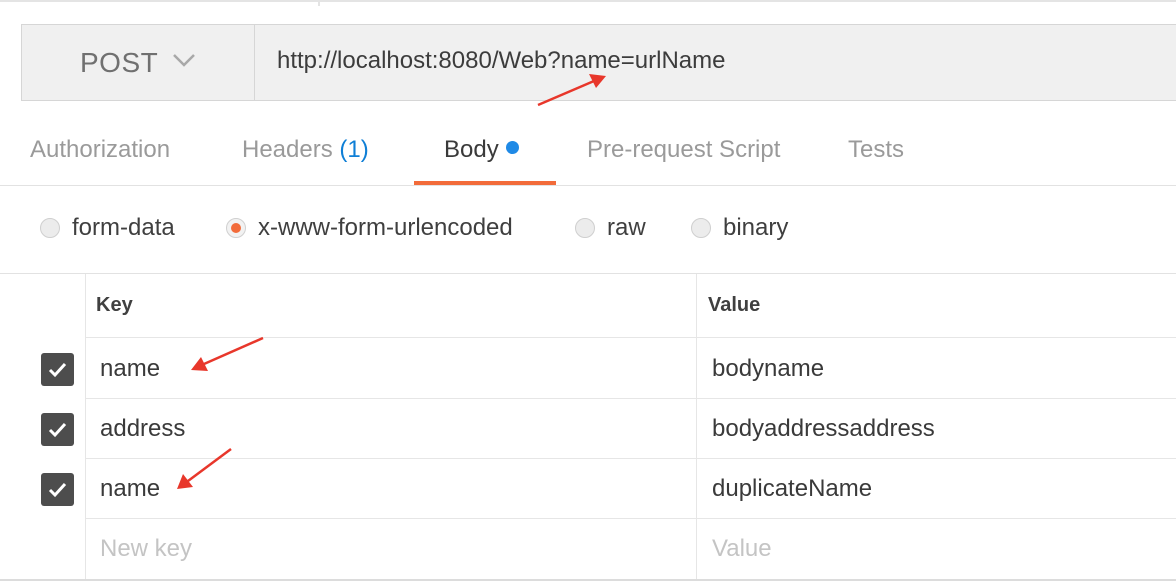  What do you see at coordinates (471, 149) in the screenshot?
I see `tab-body-label: Body` at bounding box center [471, 149].